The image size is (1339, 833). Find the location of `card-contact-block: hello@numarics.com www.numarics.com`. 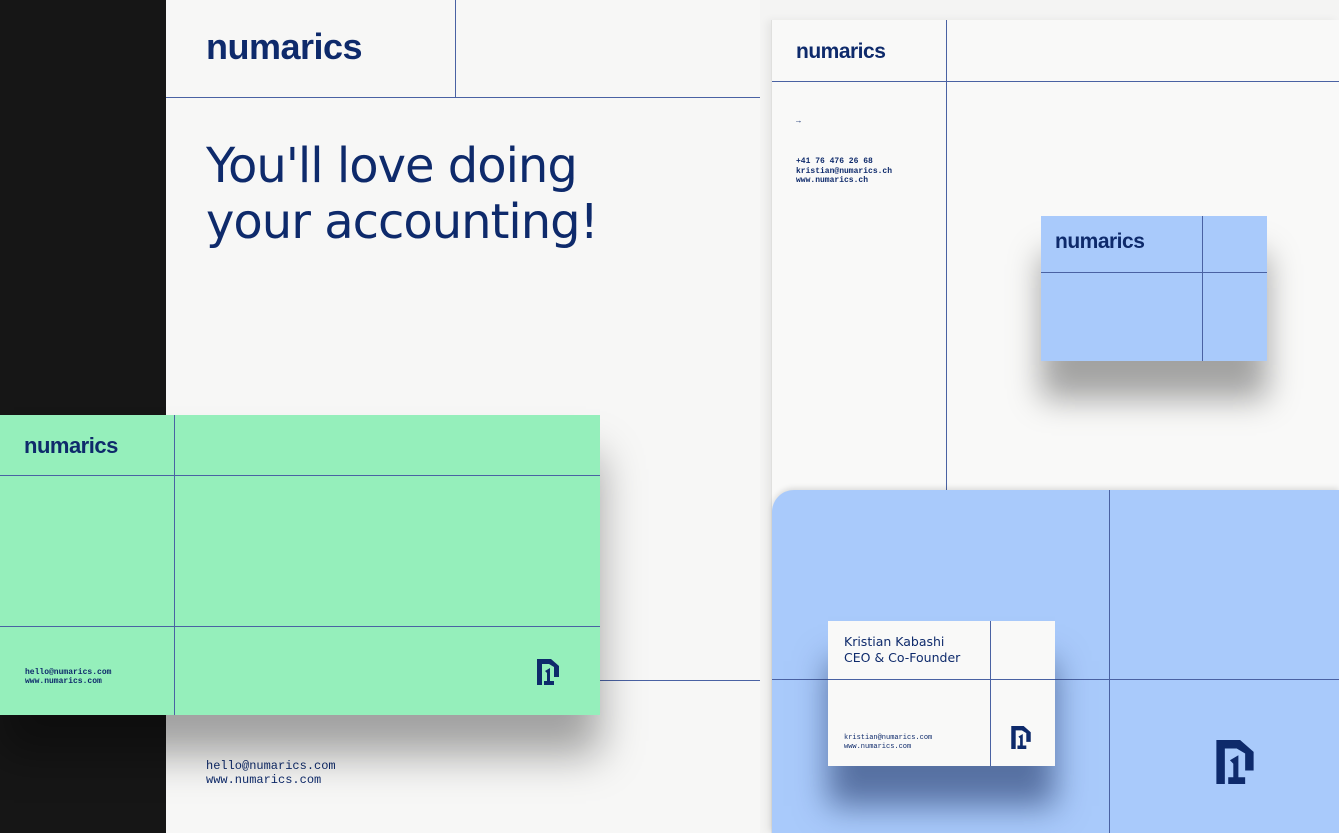

card-contact-block: hello@numarics.com www.numarics.com is located at coordinates (68, 677).